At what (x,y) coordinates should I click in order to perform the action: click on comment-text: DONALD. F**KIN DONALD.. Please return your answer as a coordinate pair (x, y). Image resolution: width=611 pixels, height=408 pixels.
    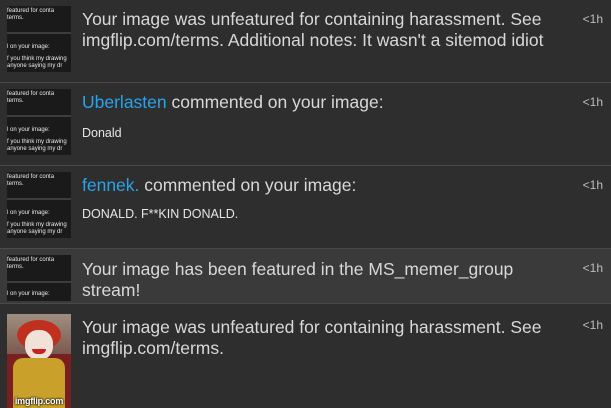
    Looking at the image, I should click on (160, 214).